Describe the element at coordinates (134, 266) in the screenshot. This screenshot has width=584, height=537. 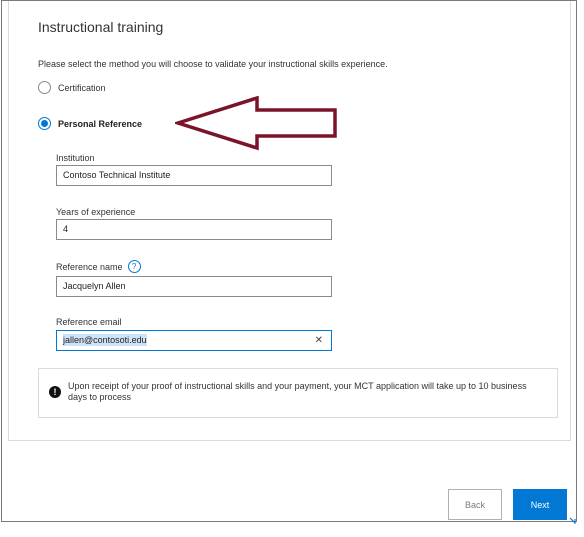
I see `question-circle-icon: ?` at that location.